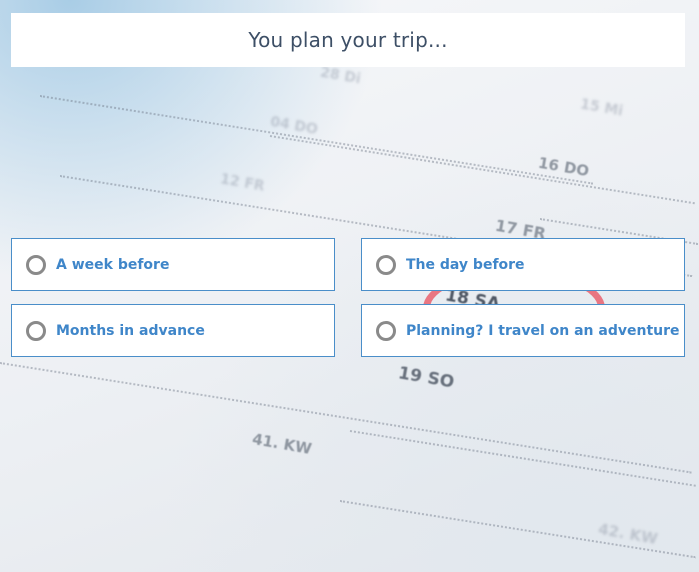  What do you see at coordinates (130, 330) in the screenshot?
I see `answer-option-label: Months in advance` at bounding box center [130, 330].